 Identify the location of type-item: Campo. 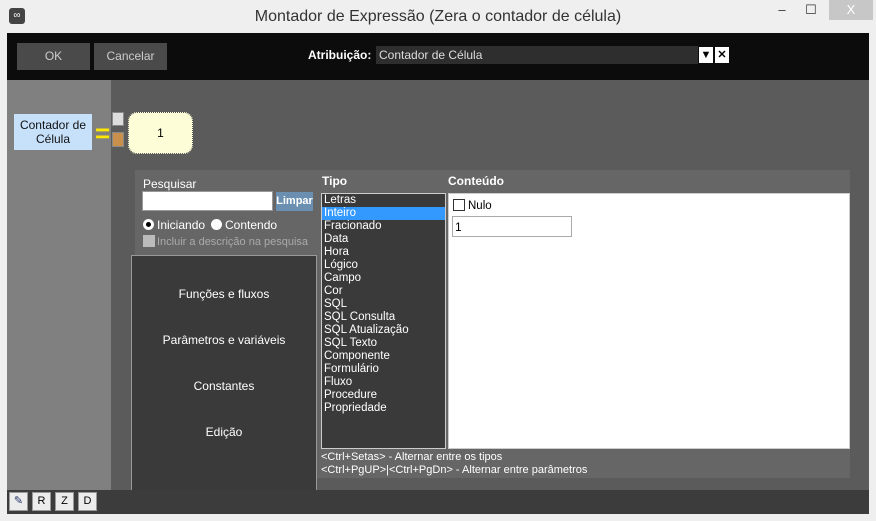
(383, 278).